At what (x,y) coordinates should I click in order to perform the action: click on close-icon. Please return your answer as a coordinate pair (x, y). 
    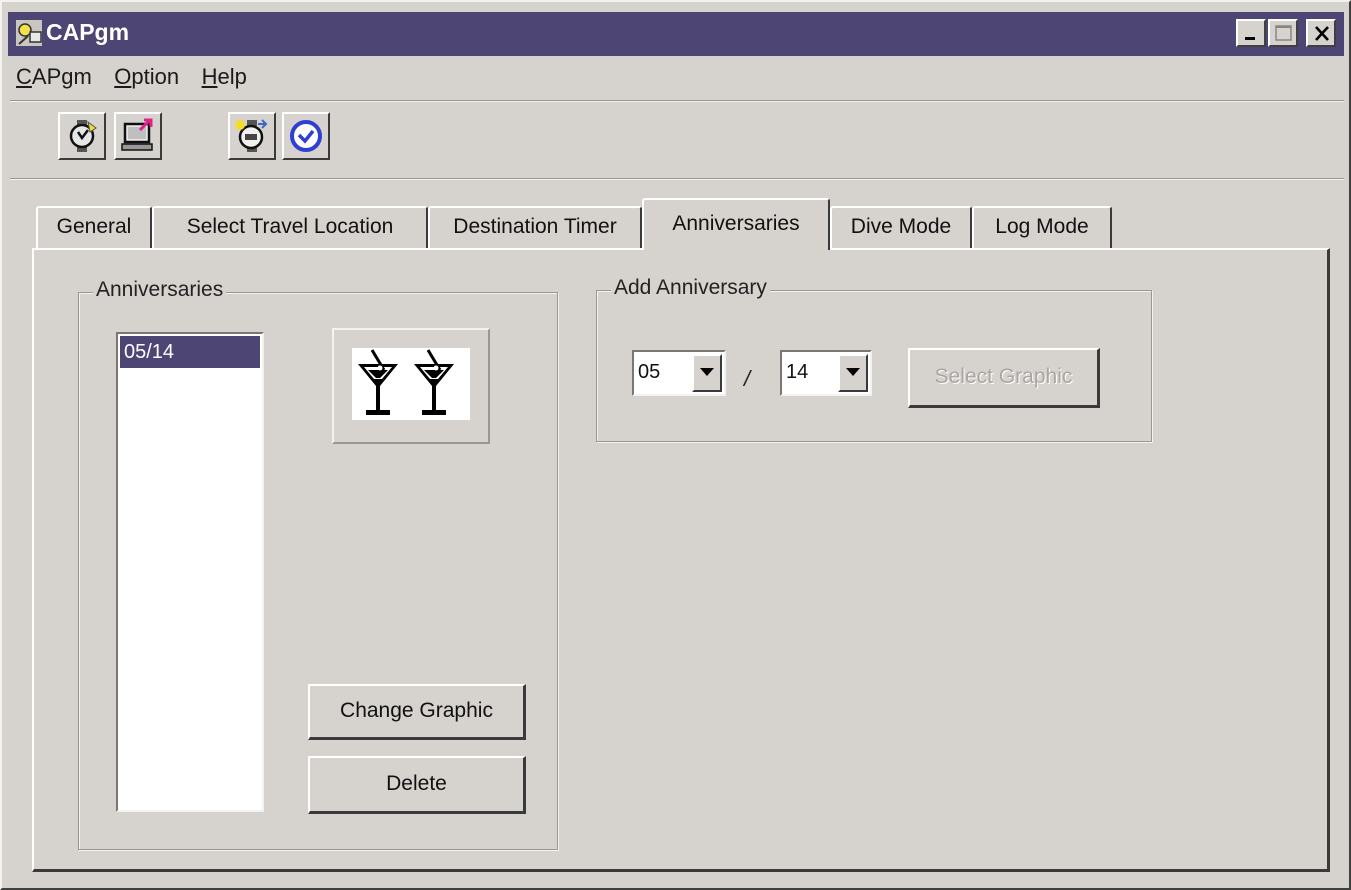
    Looking at the image, I should click on (1322, 33).